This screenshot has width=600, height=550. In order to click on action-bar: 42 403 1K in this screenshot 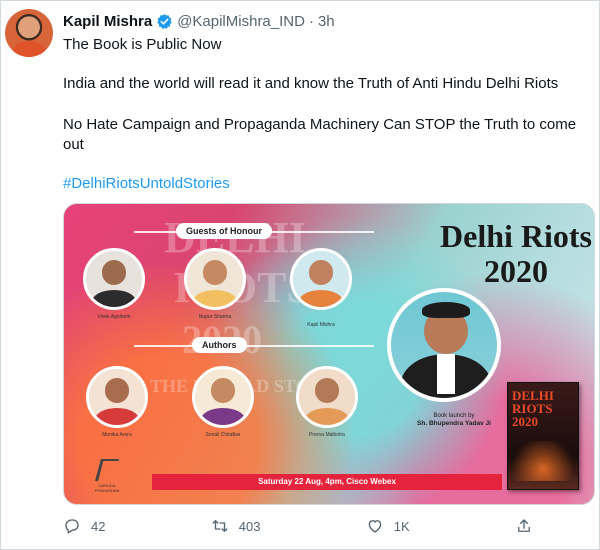, I will do `click(298, 526)`.